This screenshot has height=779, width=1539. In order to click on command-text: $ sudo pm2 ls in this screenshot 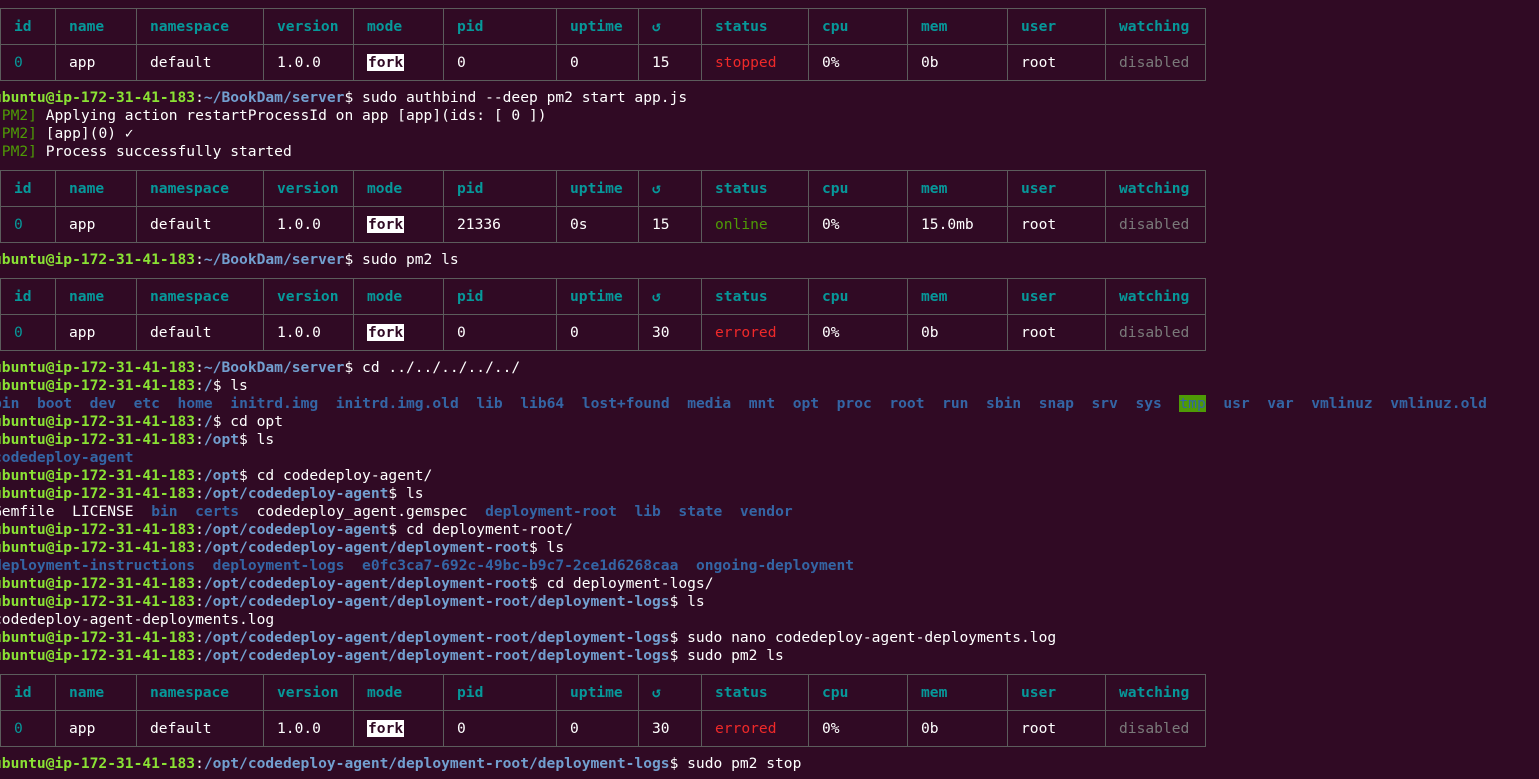, I will do `click(401, 259)`.